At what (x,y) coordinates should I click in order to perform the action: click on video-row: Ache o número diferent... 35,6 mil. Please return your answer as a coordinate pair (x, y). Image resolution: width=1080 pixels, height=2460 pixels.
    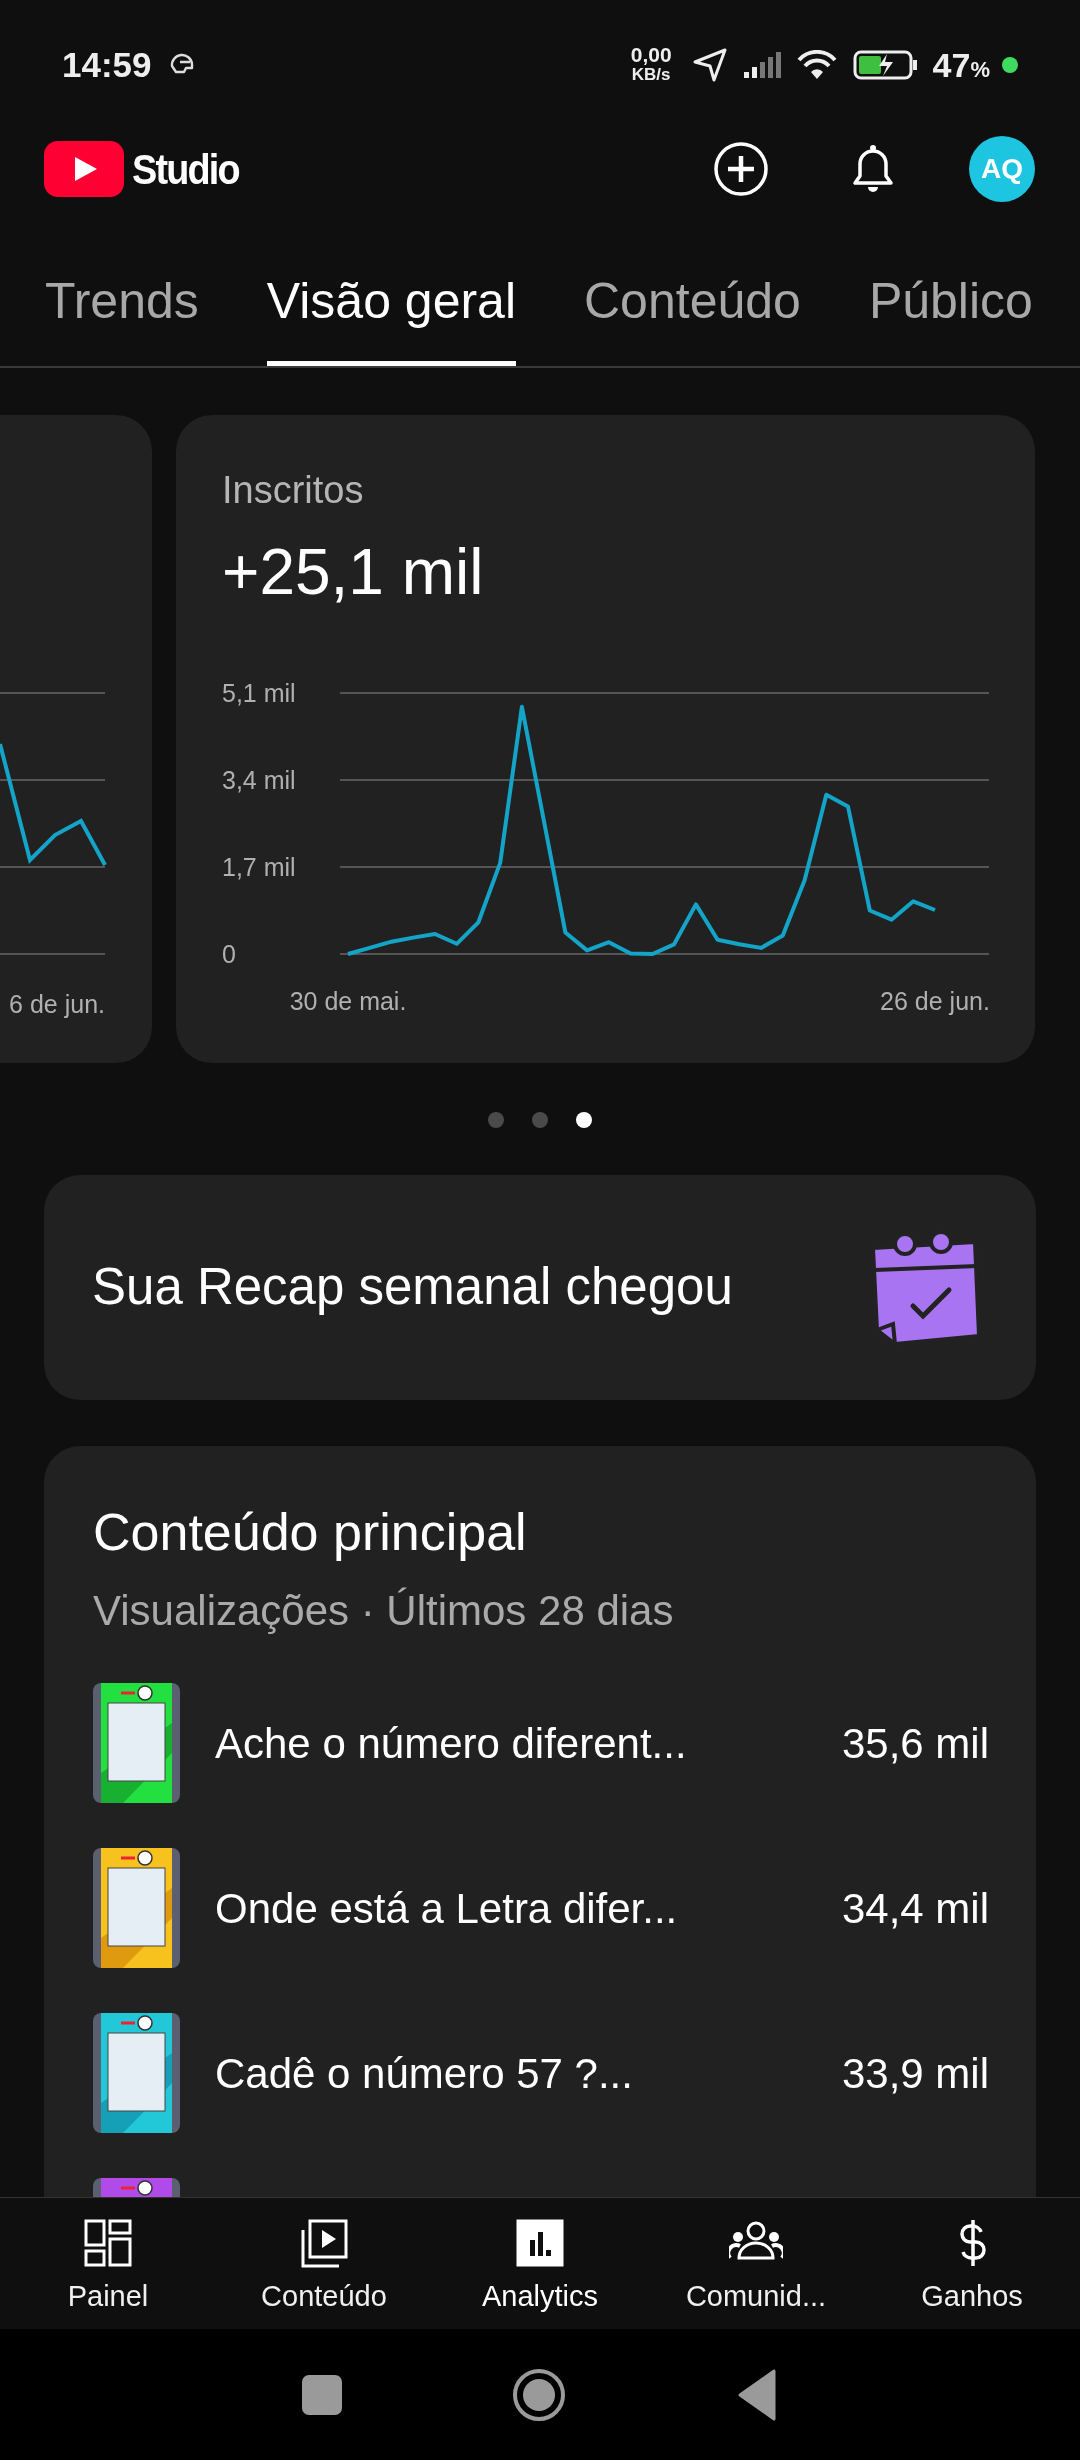
    Looking at the image, I should click on (541, 1743).